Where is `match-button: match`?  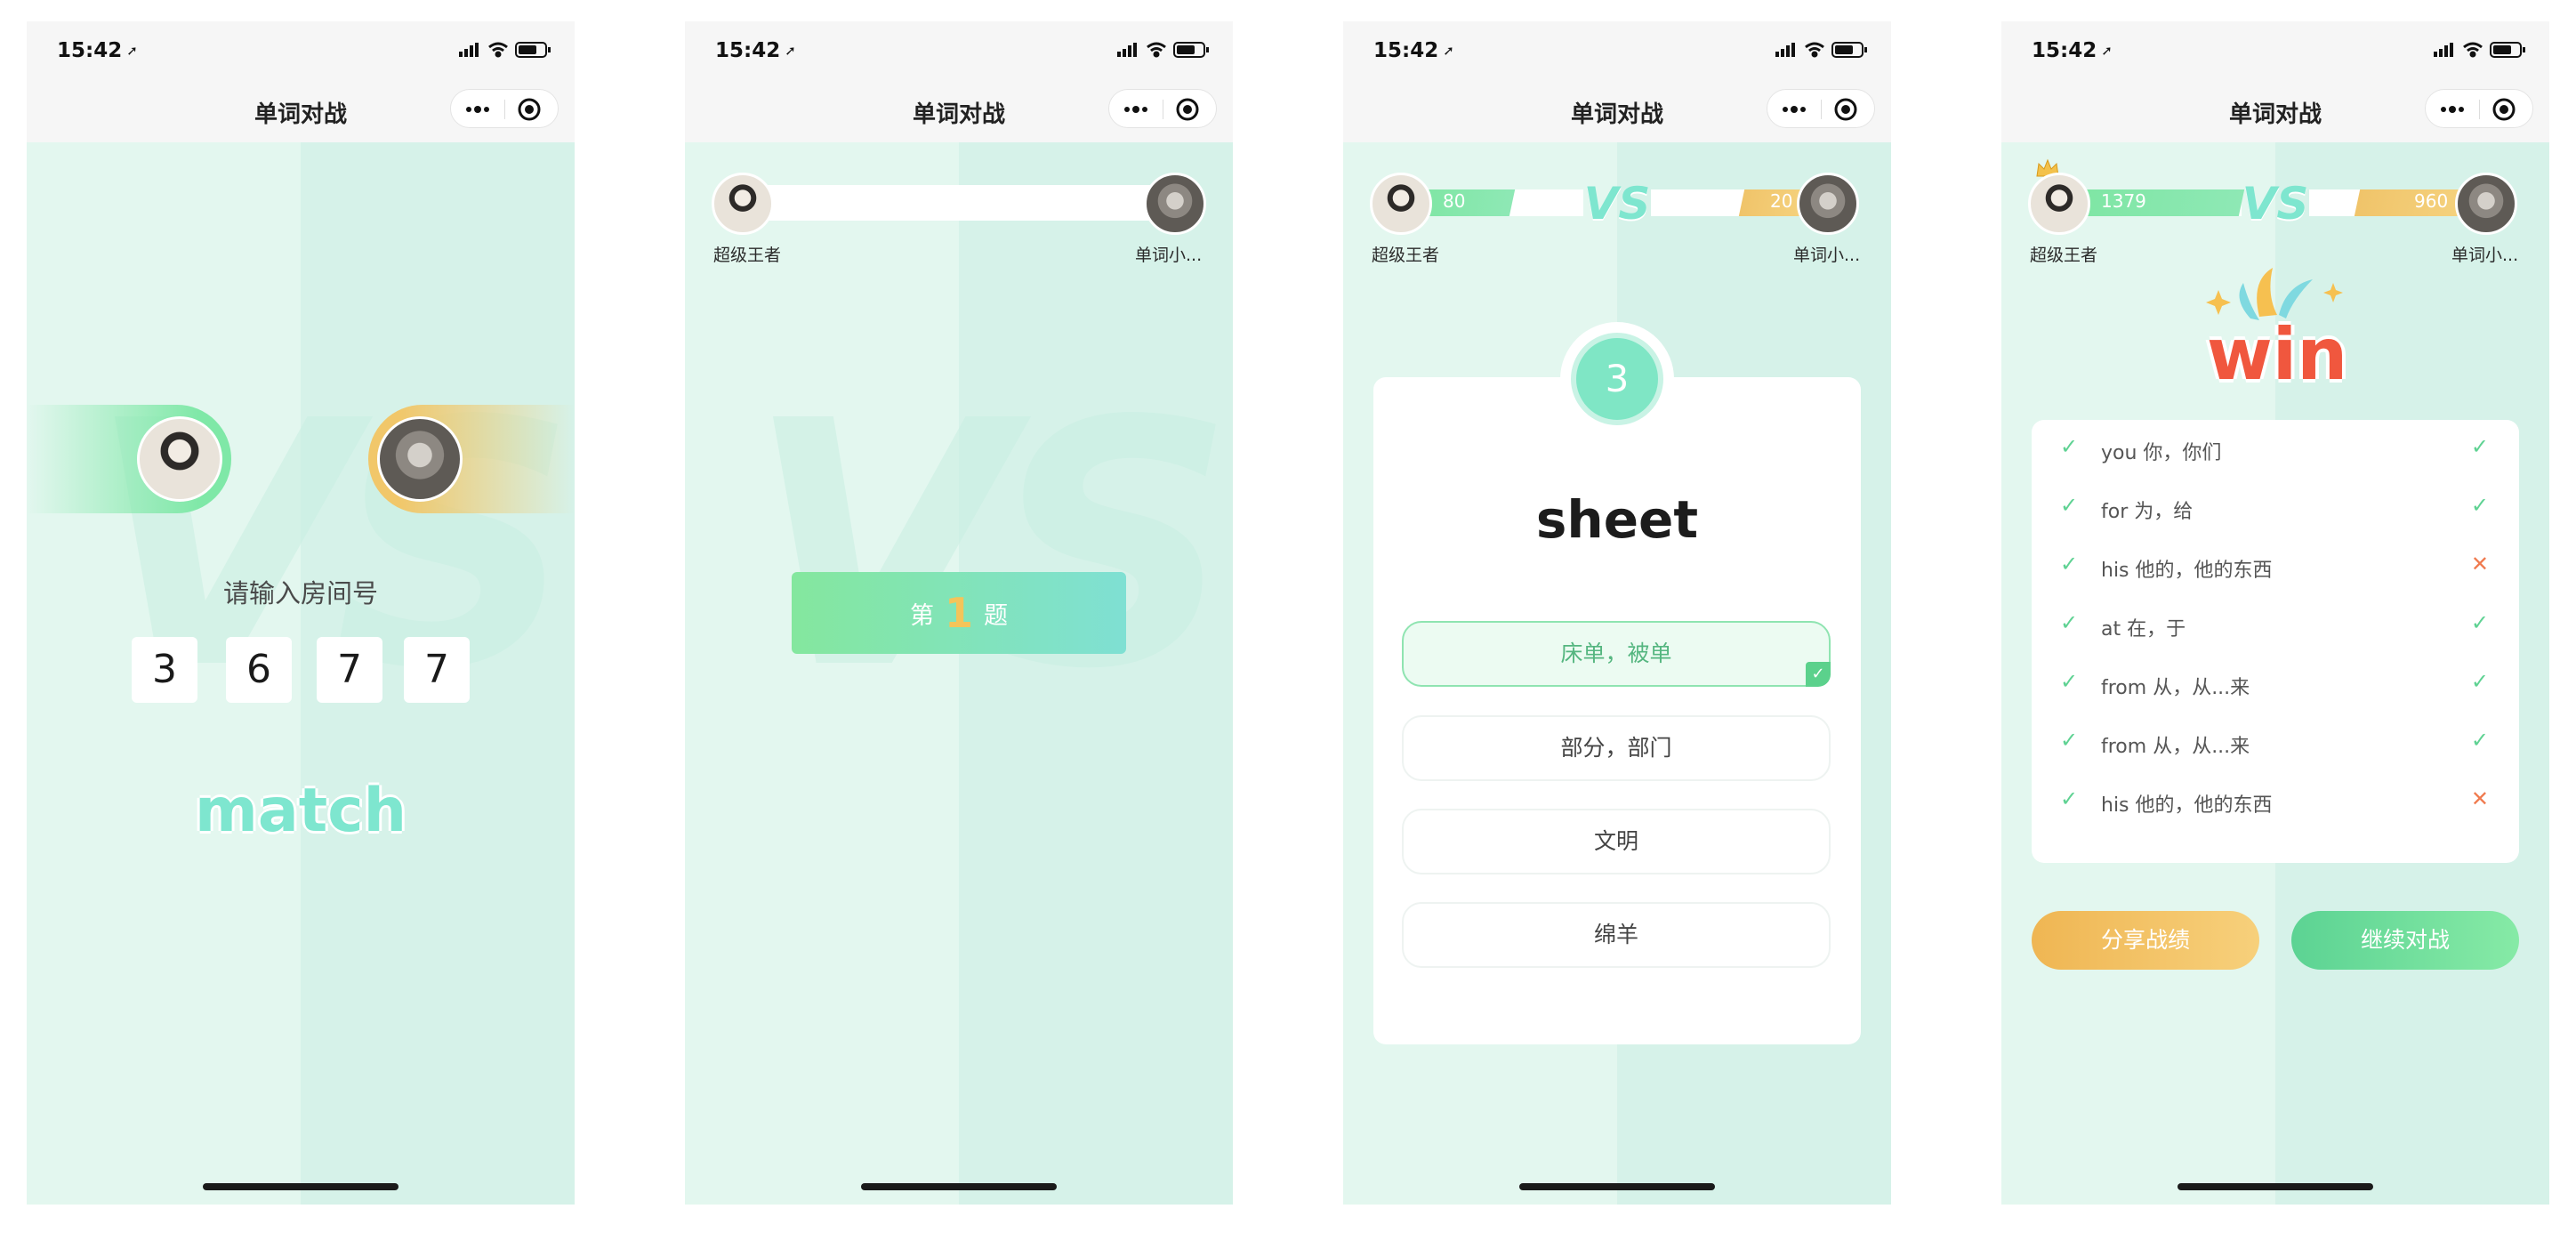 match-button: match is located at coordinates (301, 811).